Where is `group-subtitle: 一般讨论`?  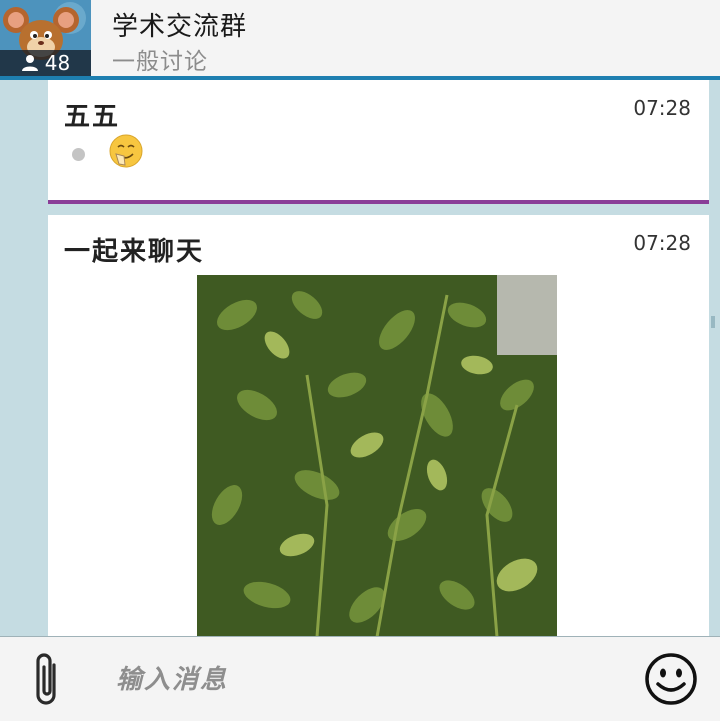
group-subtitle: 一般讨论 is located at coordinates (160, 62).